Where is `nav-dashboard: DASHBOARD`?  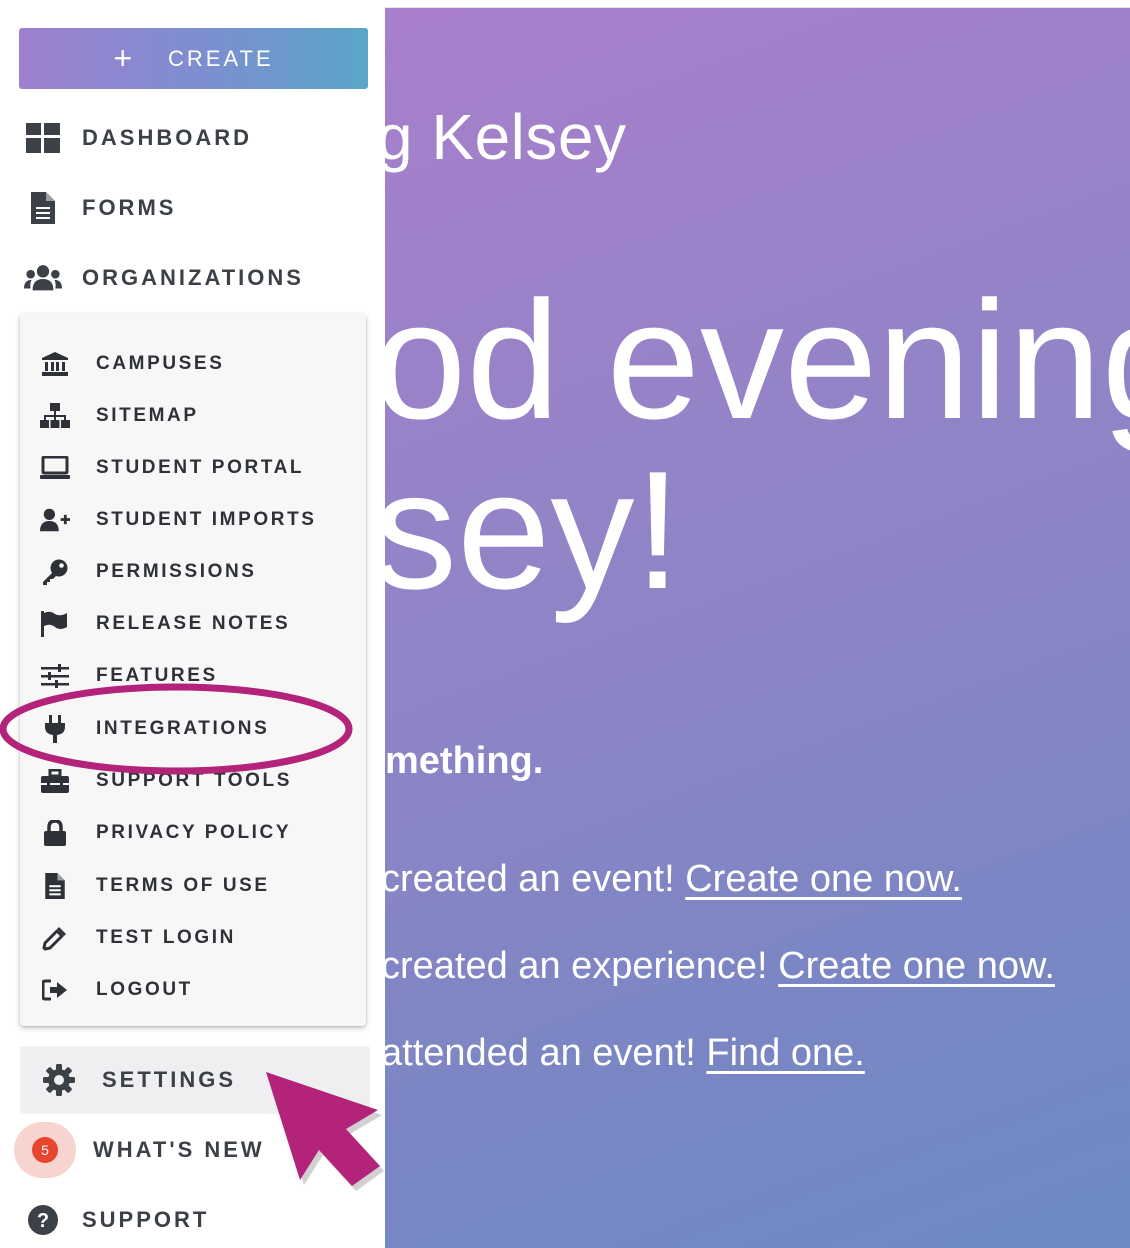 nav-dashboard: DASHBOARD is located at coordinates (138, 138).